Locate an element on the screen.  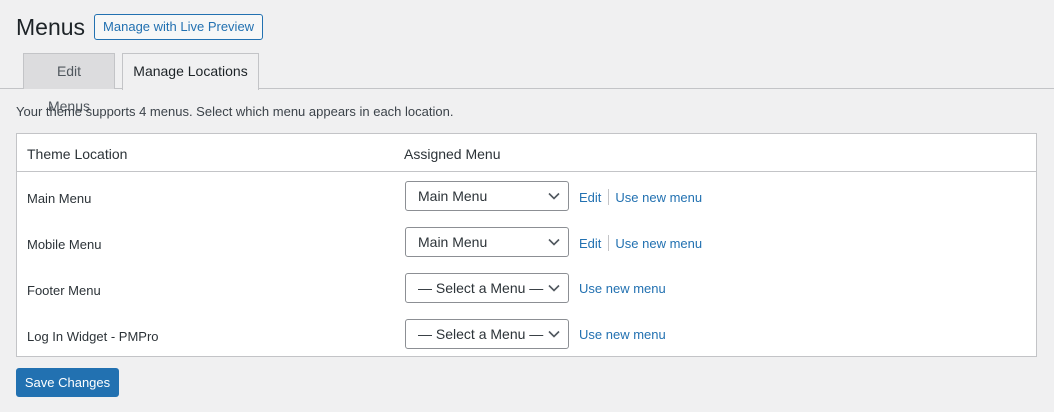
manage-live-preview-button: Manage with Live Preview is located at coordinates (179, 27).